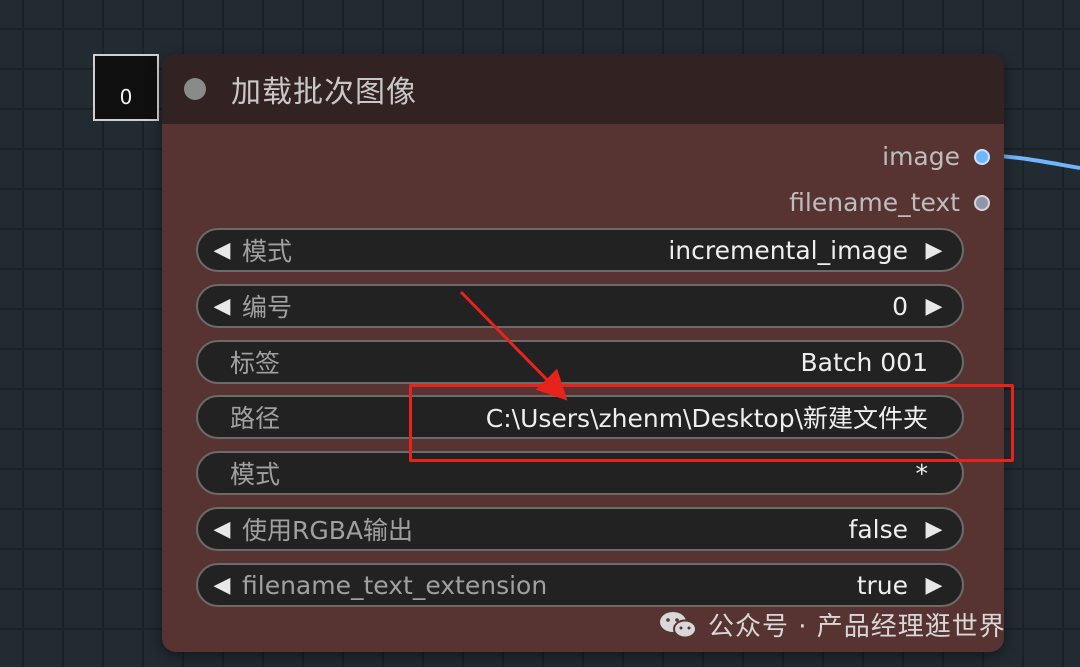 This screenshot has height=667, width=1080. Describe the element at coordinates (195, 89) in the screenshot. I see `collapse-toggle-icon` at that location.